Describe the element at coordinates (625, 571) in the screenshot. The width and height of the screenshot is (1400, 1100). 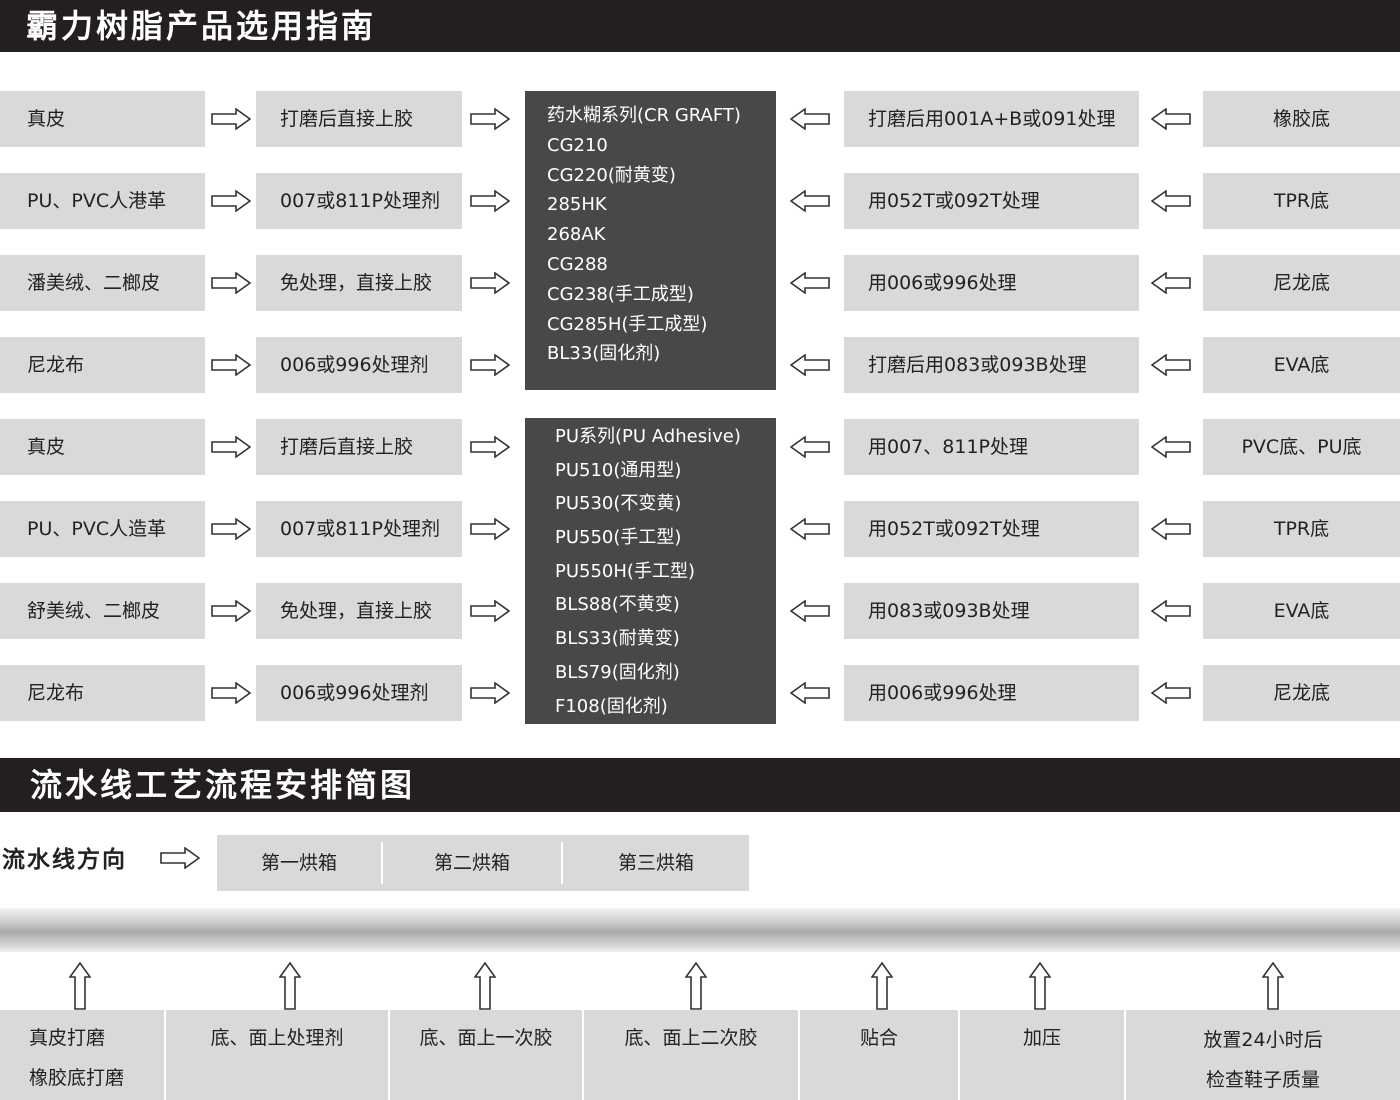
I see `product-item: PU550H(手工型)` at that location.